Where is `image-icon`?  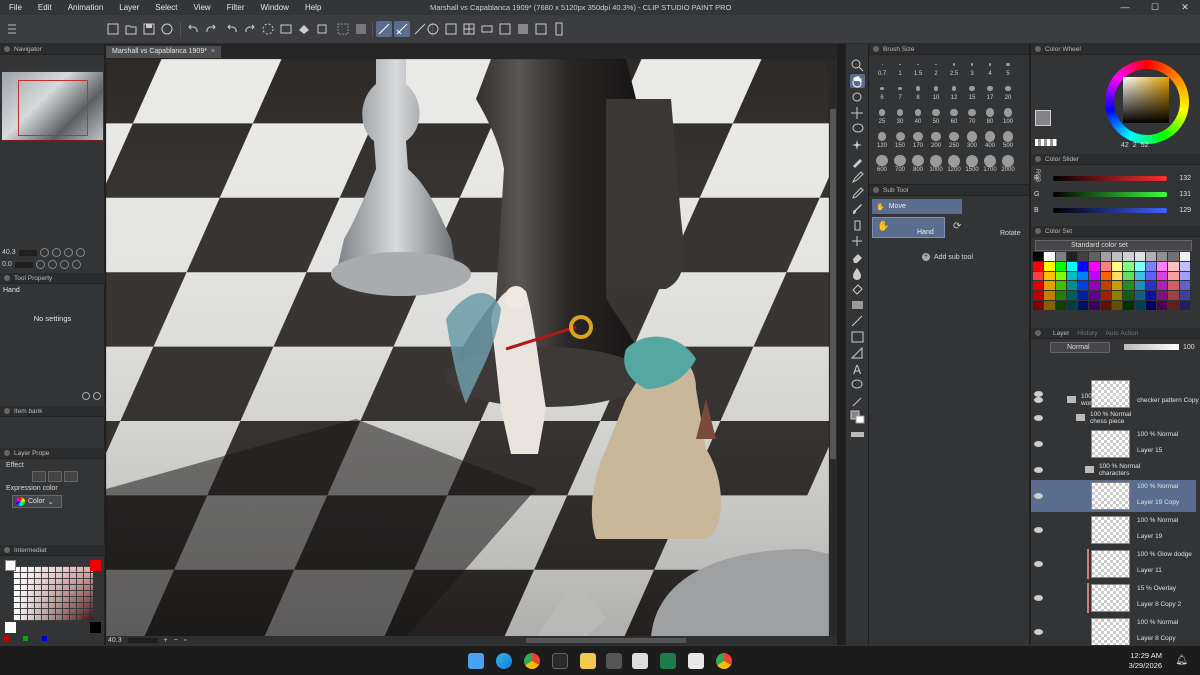
image-icon is located at coordinates (541, 29).